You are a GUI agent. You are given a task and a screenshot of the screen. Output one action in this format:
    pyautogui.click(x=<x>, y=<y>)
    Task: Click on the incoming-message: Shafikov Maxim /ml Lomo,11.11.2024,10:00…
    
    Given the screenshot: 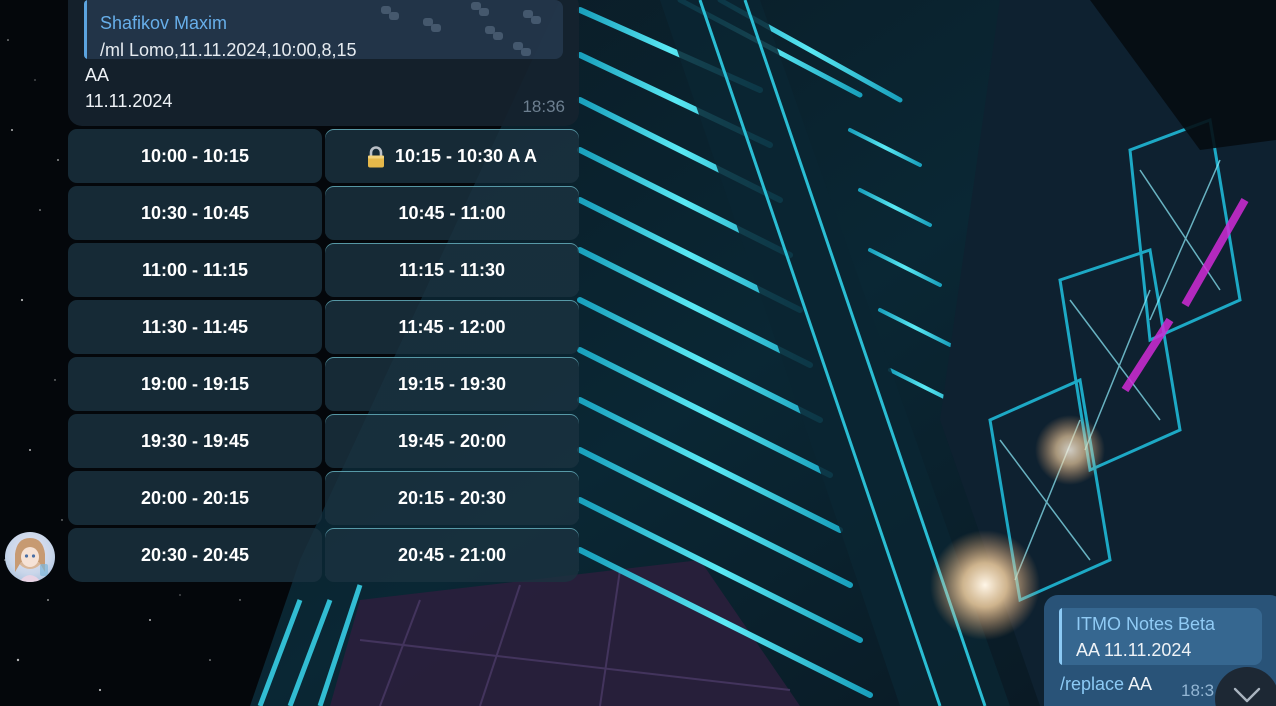 What is the action you would take?
    pyautogui.click(x=323, y=63)
    